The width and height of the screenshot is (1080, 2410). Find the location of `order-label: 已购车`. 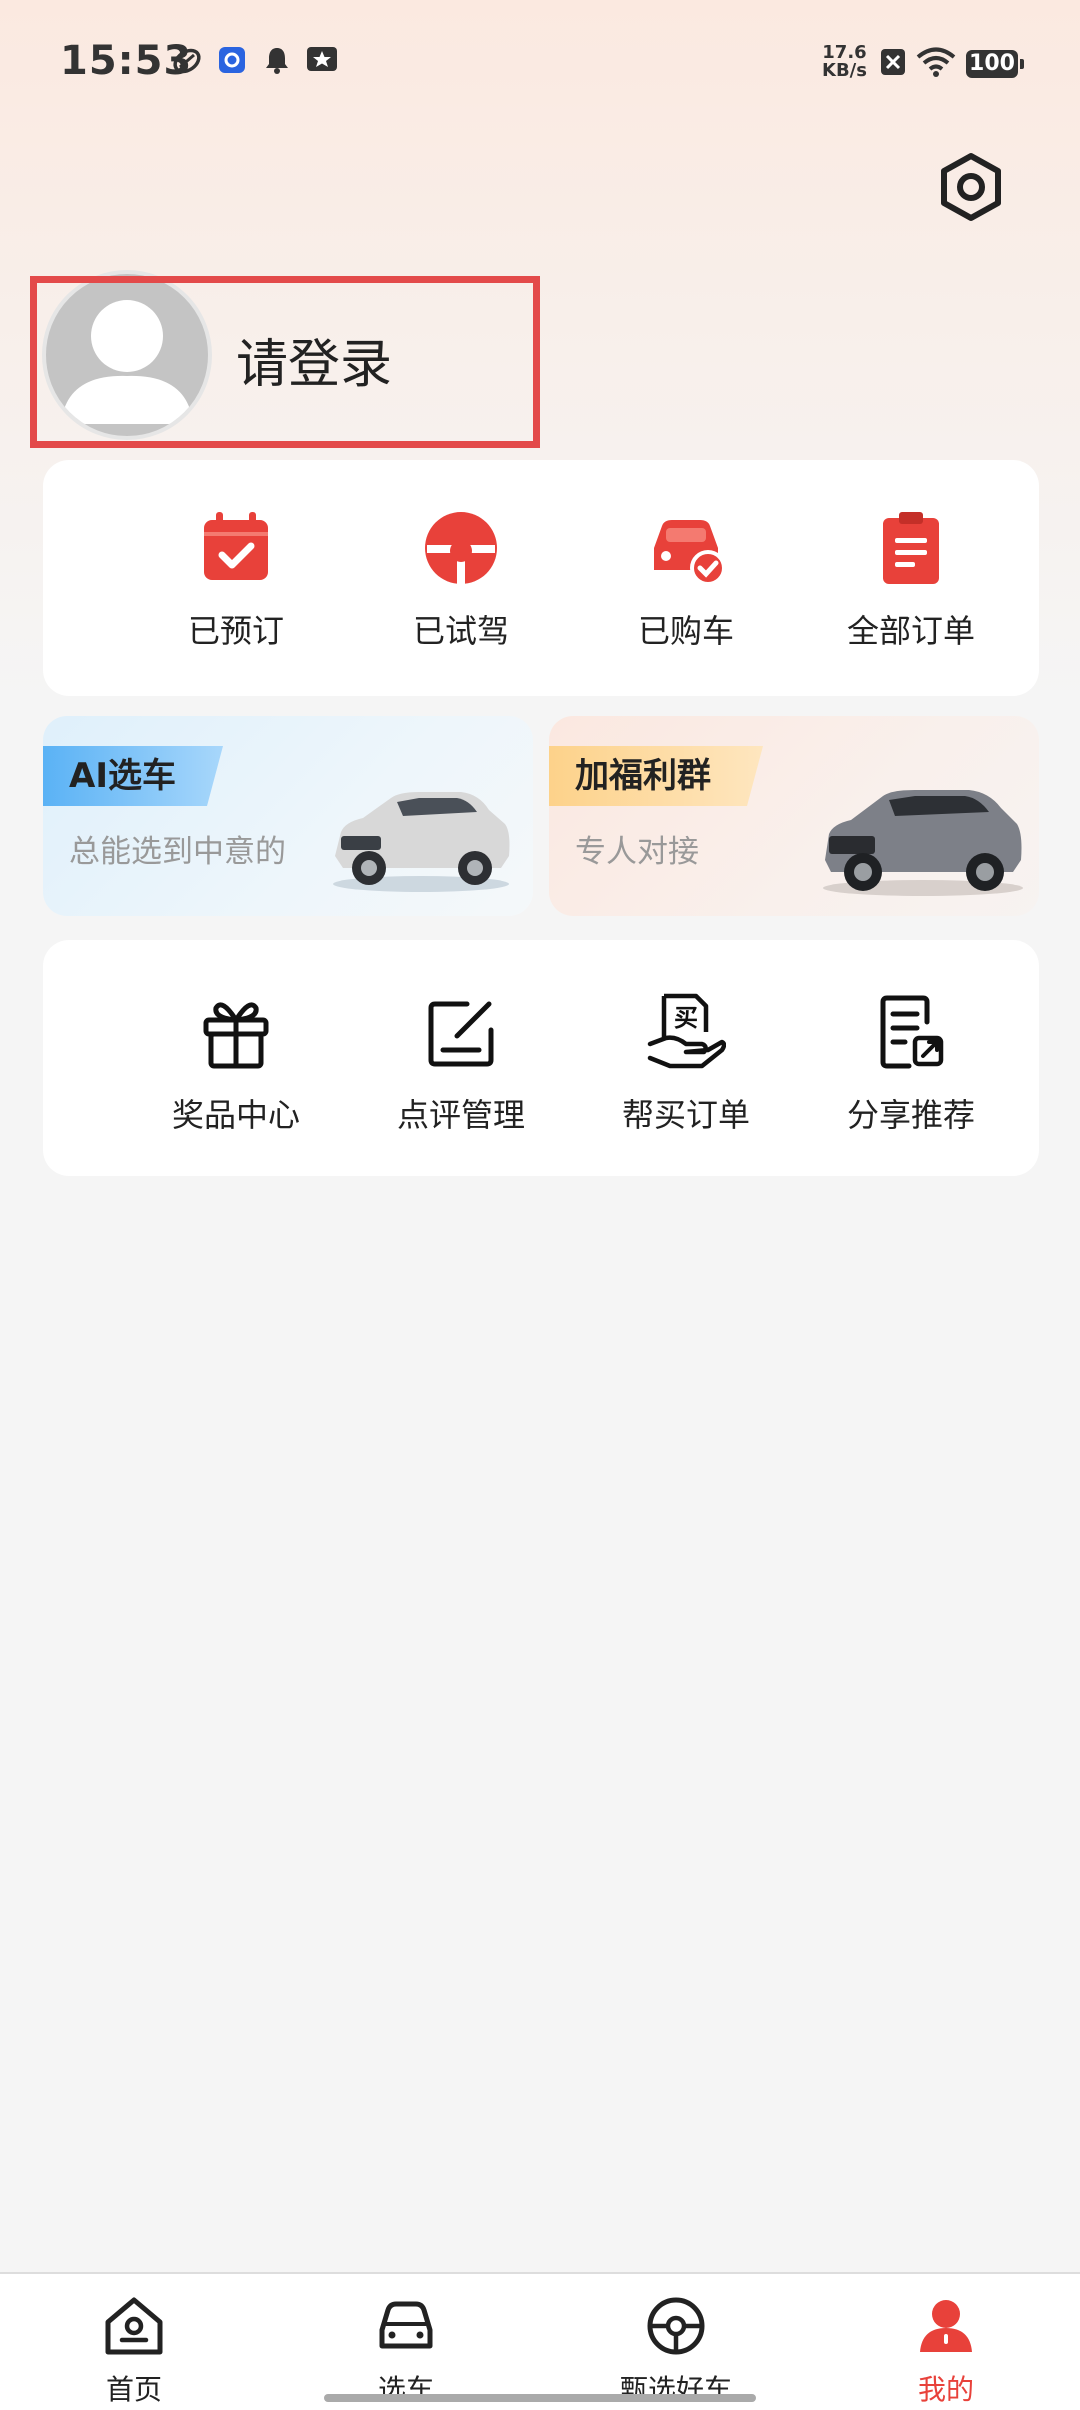

order-label: 已购车 is located at coordinates (685, 631).